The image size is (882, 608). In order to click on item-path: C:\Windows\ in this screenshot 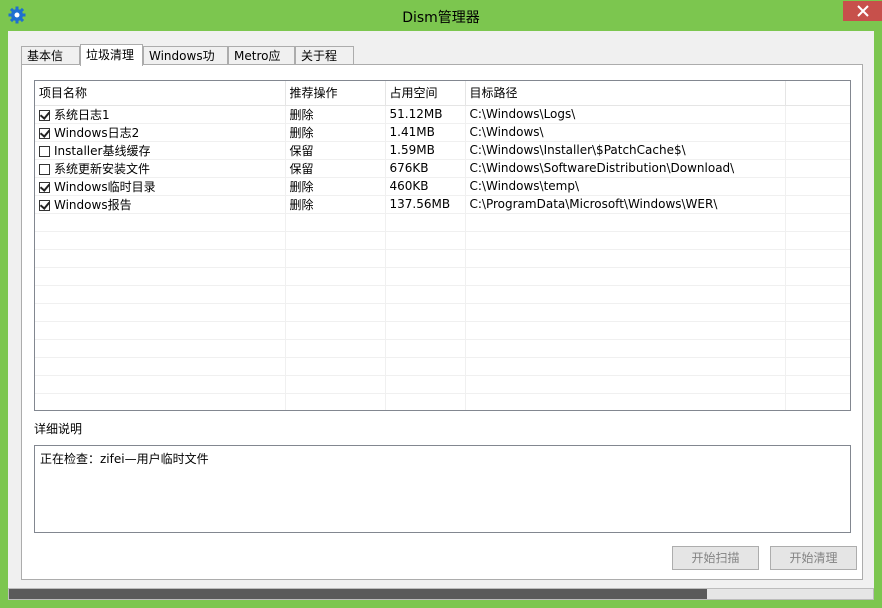, I will do `click(625, 132)`.